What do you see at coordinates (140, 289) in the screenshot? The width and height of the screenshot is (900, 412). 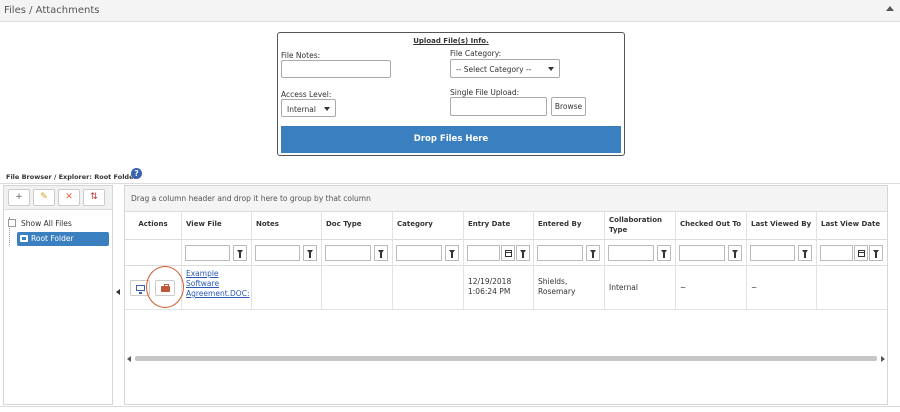 I see `monitor-icon` at bounding box center [140, 289].